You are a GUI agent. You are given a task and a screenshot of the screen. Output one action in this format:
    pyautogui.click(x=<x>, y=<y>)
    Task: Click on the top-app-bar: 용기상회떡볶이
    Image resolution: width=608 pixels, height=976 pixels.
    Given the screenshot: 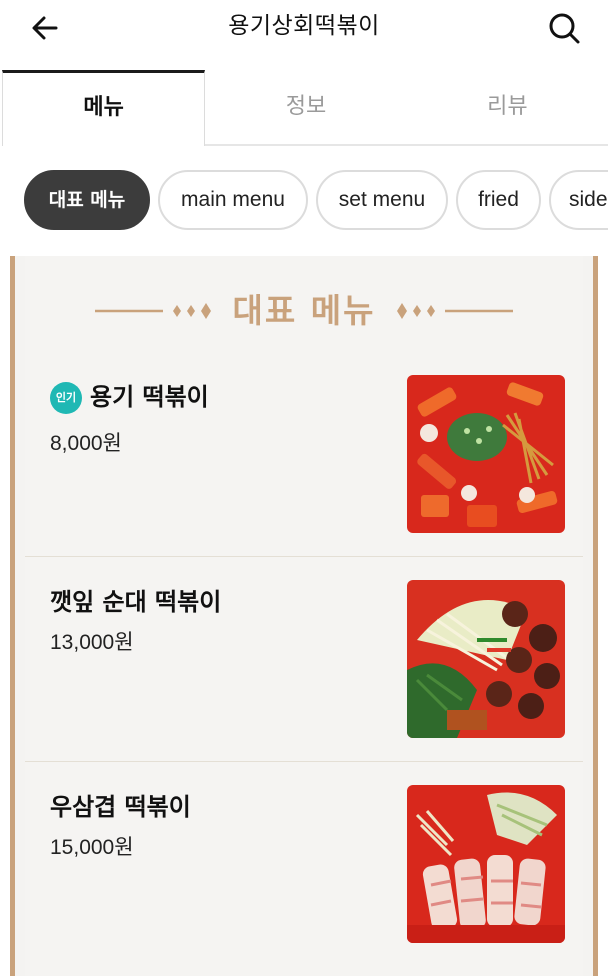 What is the action you would take?
    pyautogui.click(x=304, y=35)
    